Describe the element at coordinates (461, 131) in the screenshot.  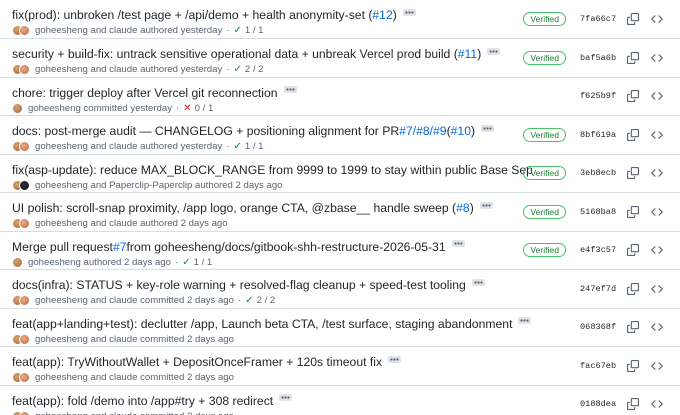
I see `pr-link: #10` at that location.